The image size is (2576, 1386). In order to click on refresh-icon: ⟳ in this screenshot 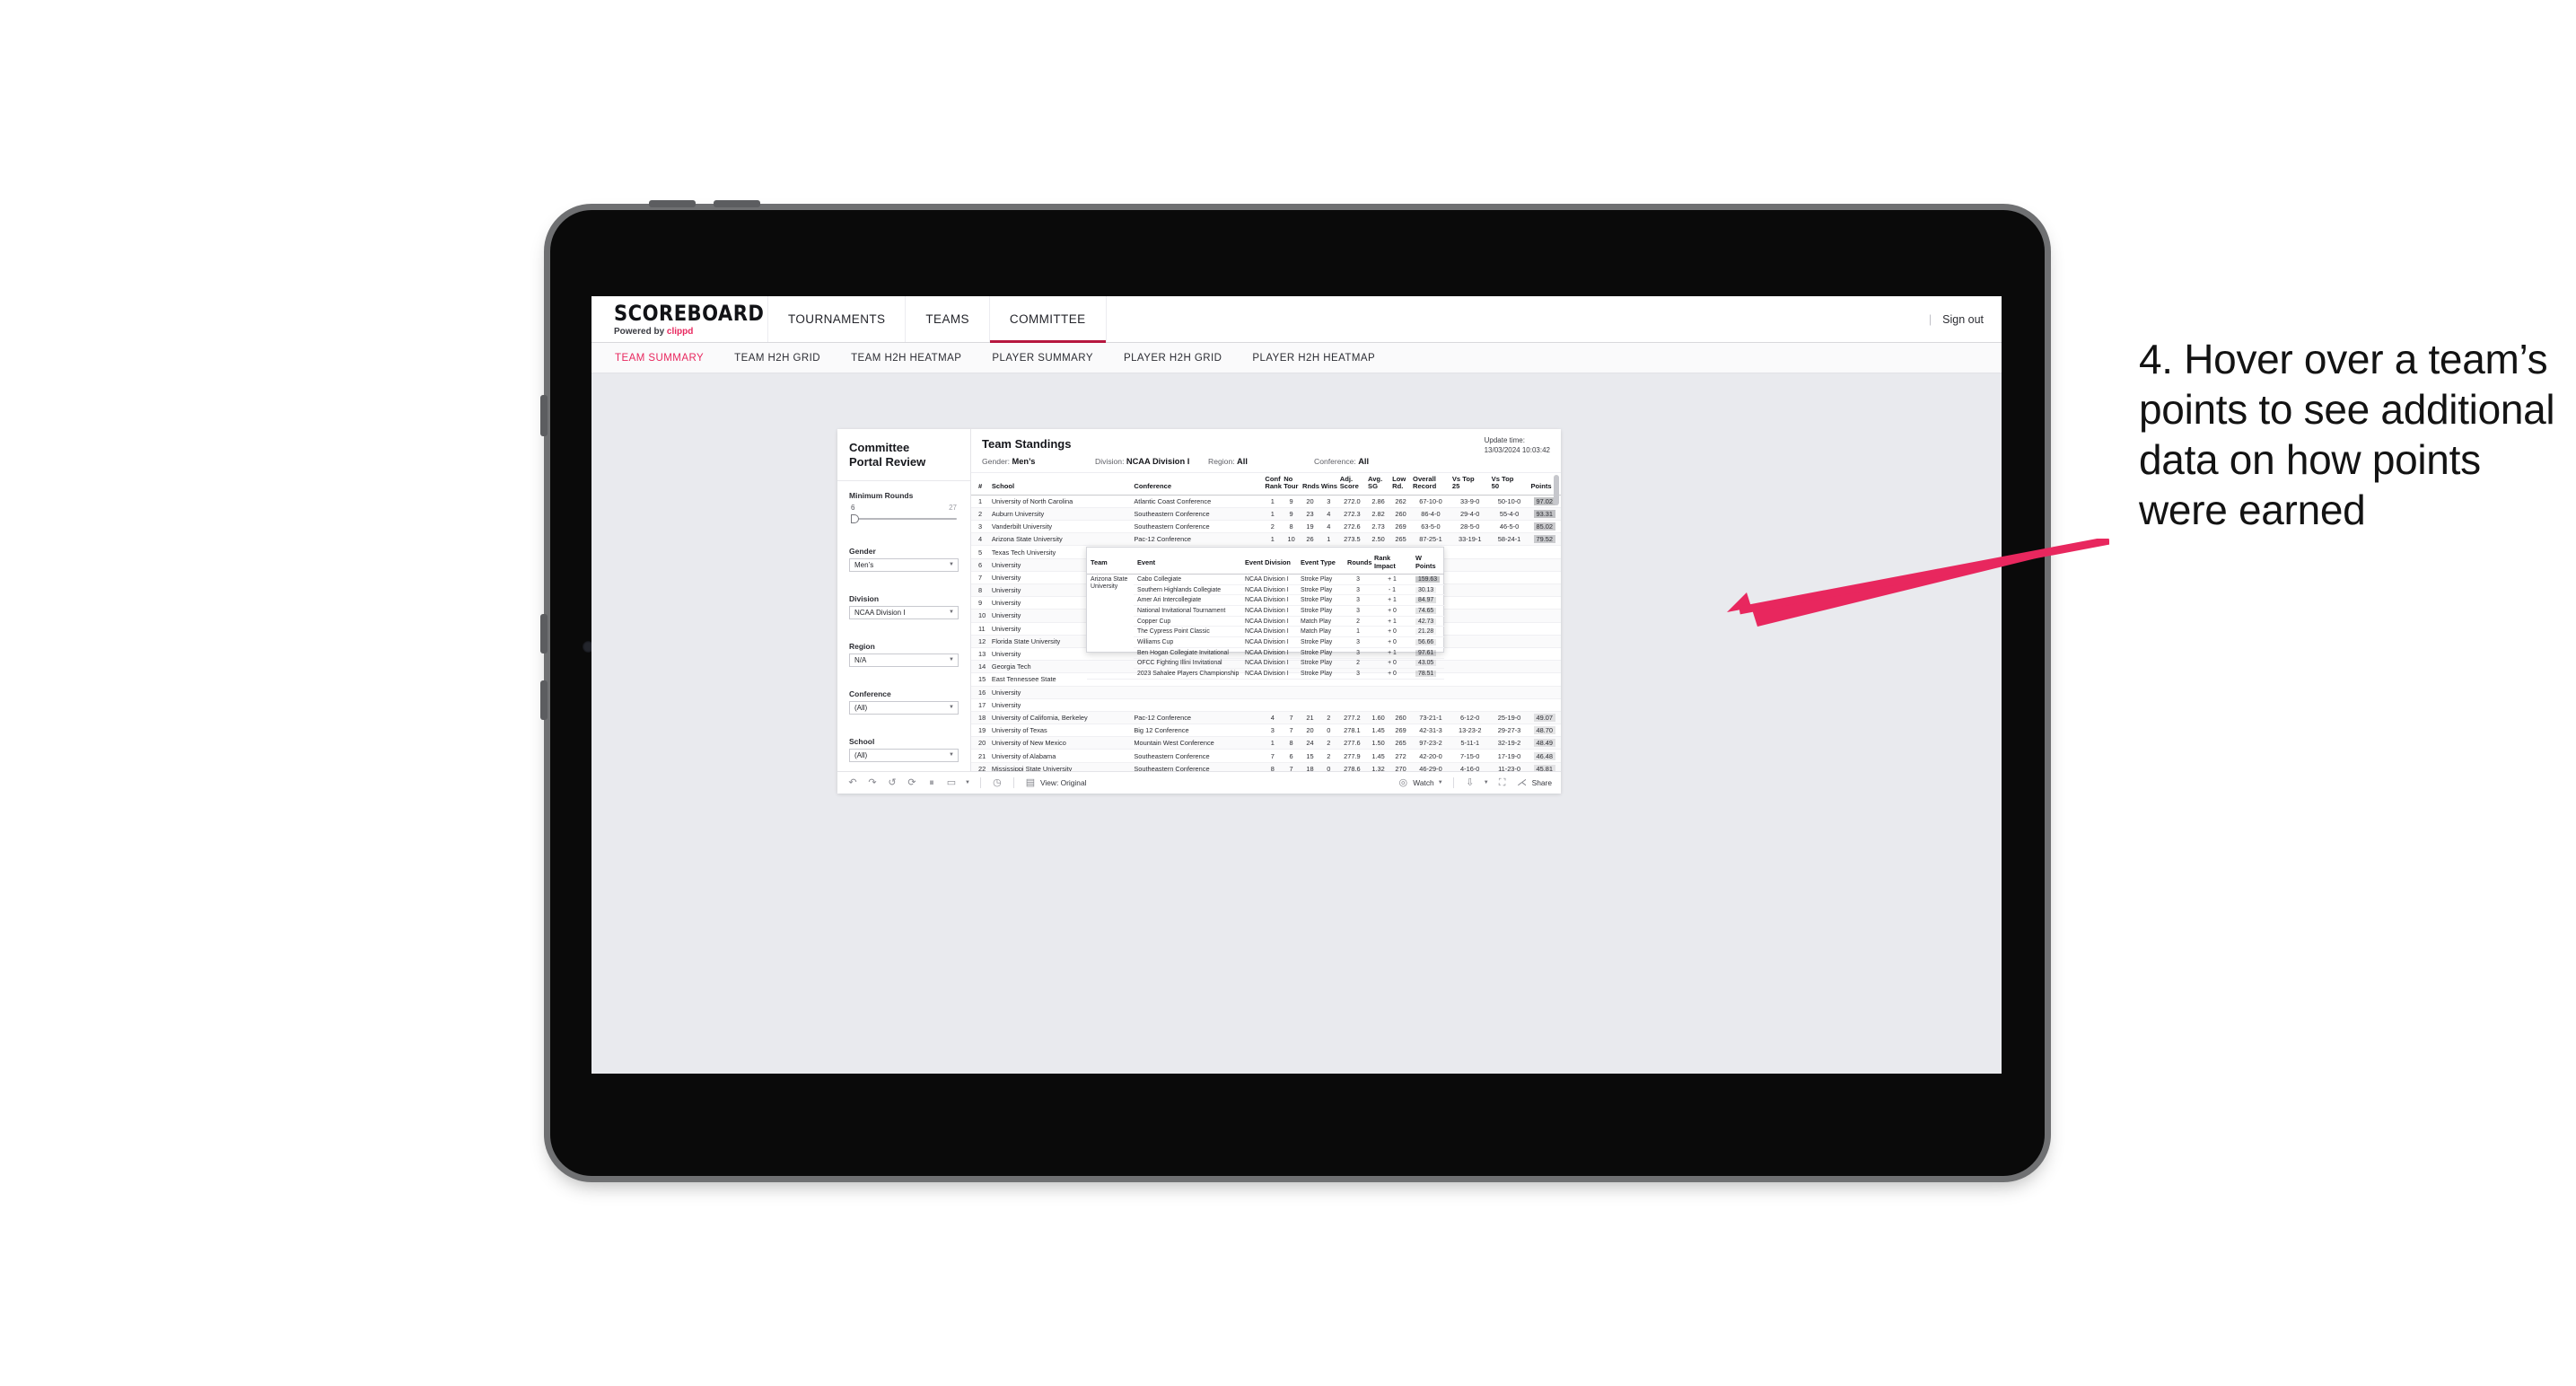, I will do `click(912, 783)`.